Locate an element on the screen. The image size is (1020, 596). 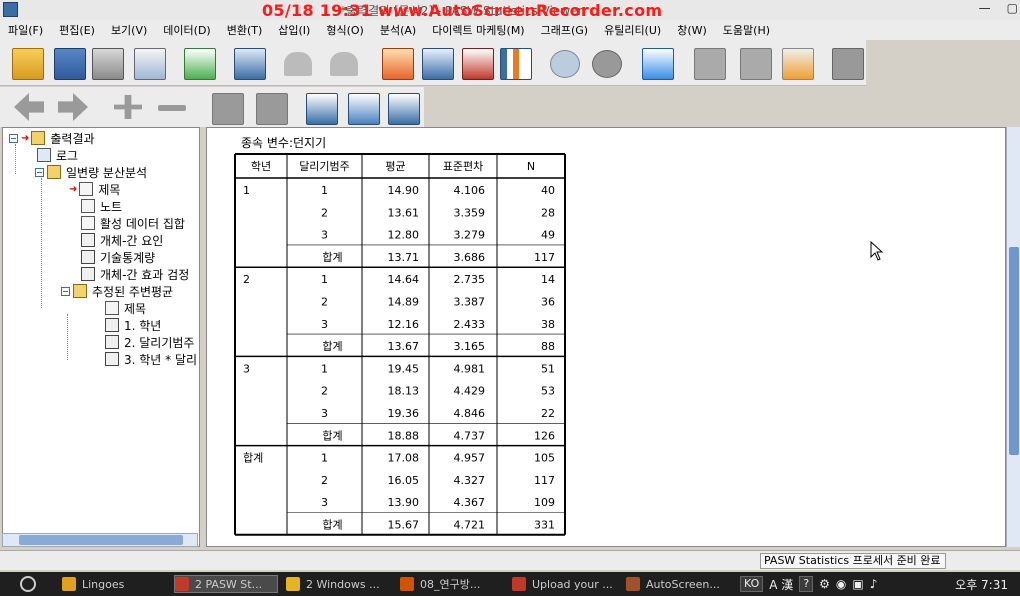
mean-cell: 16.05 is located at coordinates (404, 480).